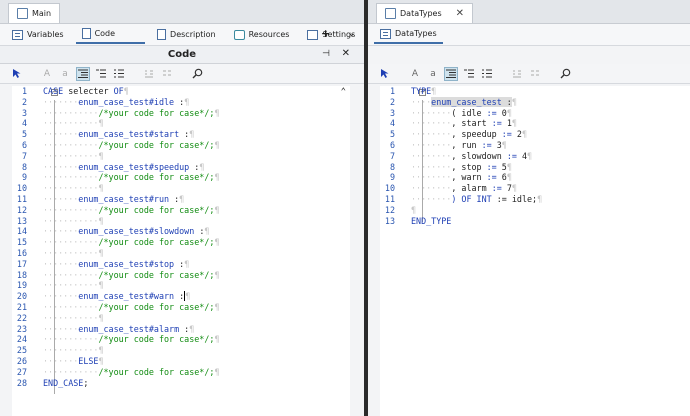 The height and width of the screenshot is (416, 690). What do you see at coordinates (535, 123) in the screenshot?
I see `code-line: 4 ········, start := 1¶` at bounding box center [535, 123].